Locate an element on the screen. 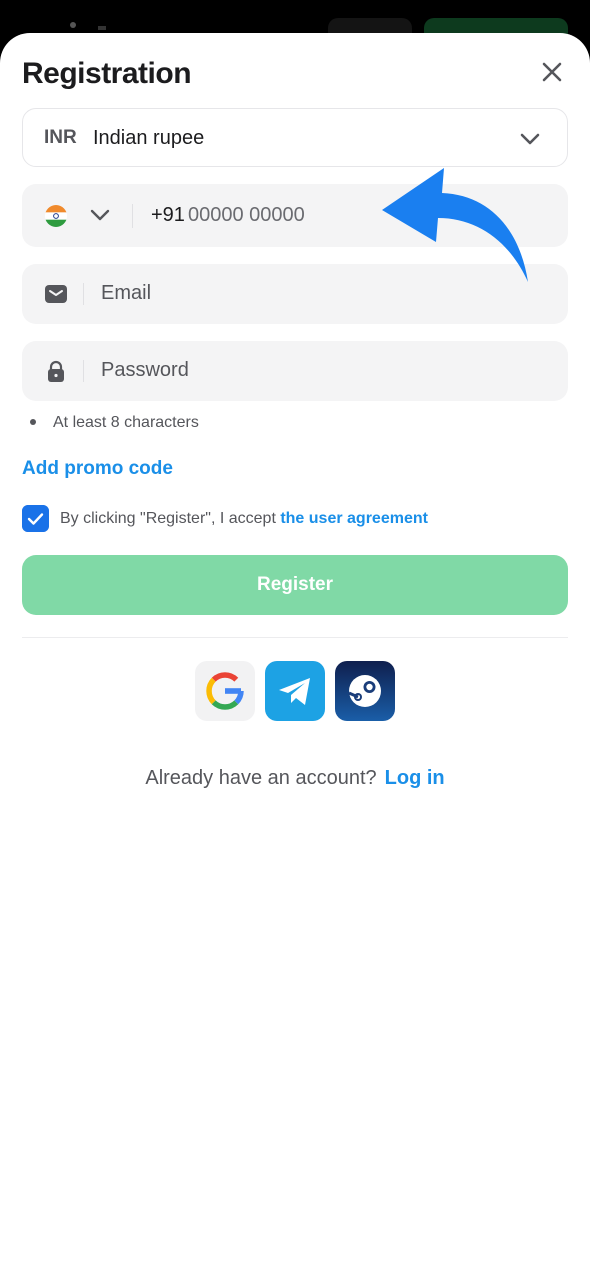 Image resolution: width=590 pixels, height=1280 pixels. google-icon is located at coordinates (225, 691).